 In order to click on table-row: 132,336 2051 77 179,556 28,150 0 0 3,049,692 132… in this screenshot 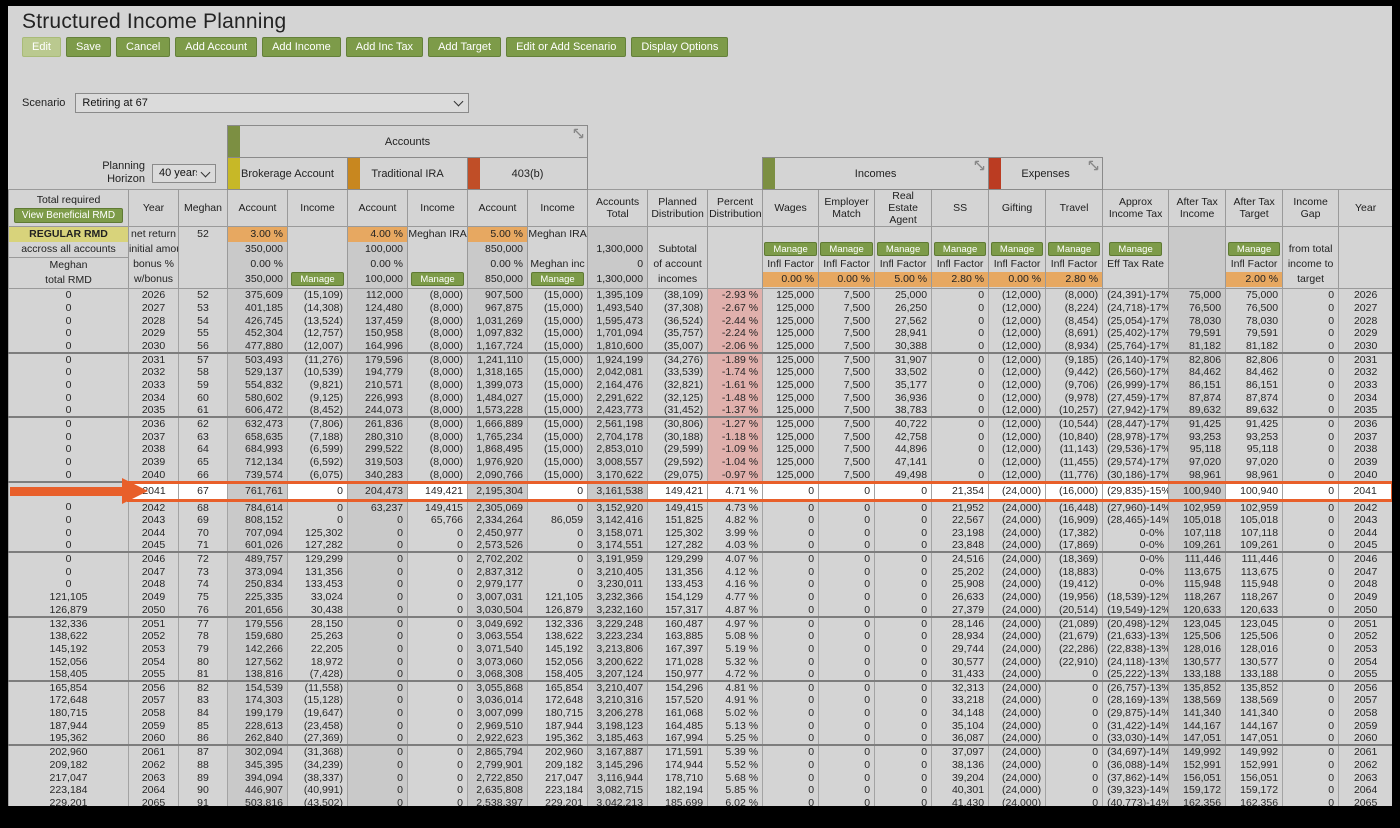, I will do `click(700, 623)`.